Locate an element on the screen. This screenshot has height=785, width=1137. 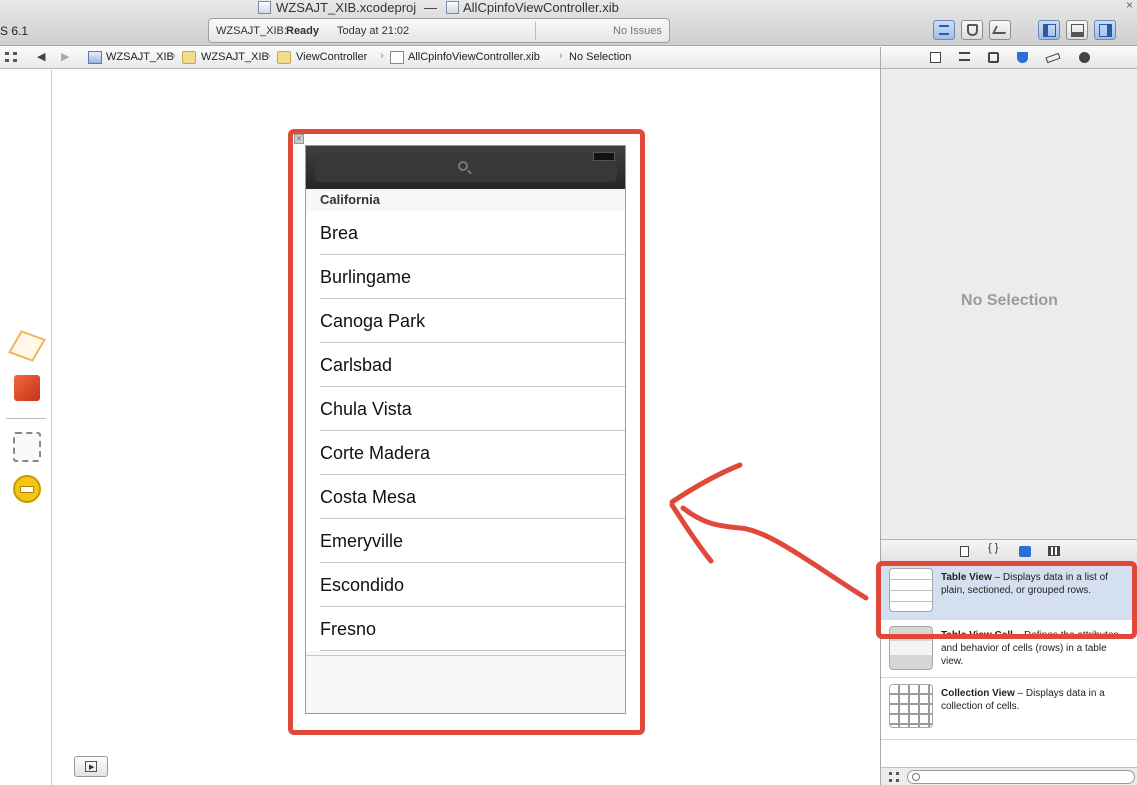
assistant-editor-icon is located at coordinates (972, 30).